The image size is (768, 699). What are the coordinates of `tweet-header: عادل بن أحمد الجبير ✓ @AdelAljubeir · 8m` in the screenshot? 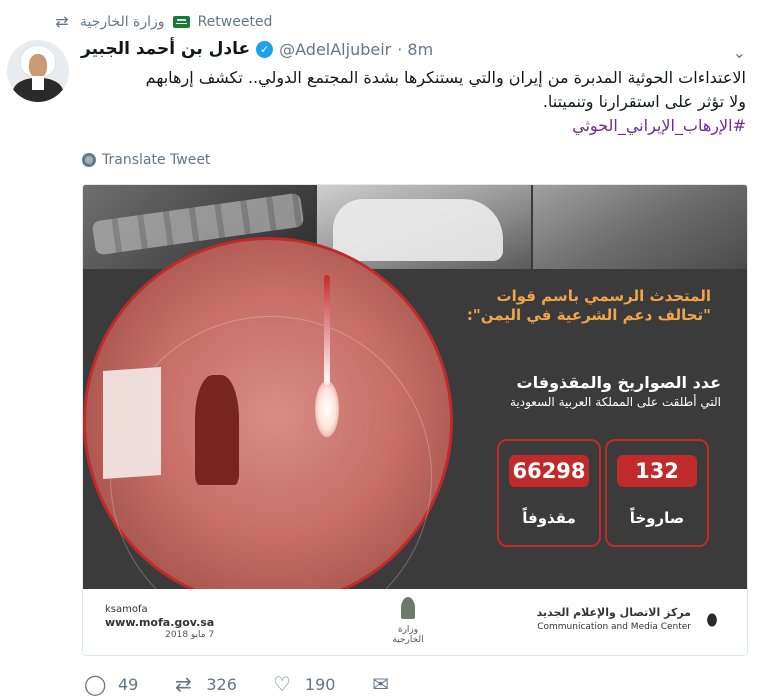 It's located at (257, 49).